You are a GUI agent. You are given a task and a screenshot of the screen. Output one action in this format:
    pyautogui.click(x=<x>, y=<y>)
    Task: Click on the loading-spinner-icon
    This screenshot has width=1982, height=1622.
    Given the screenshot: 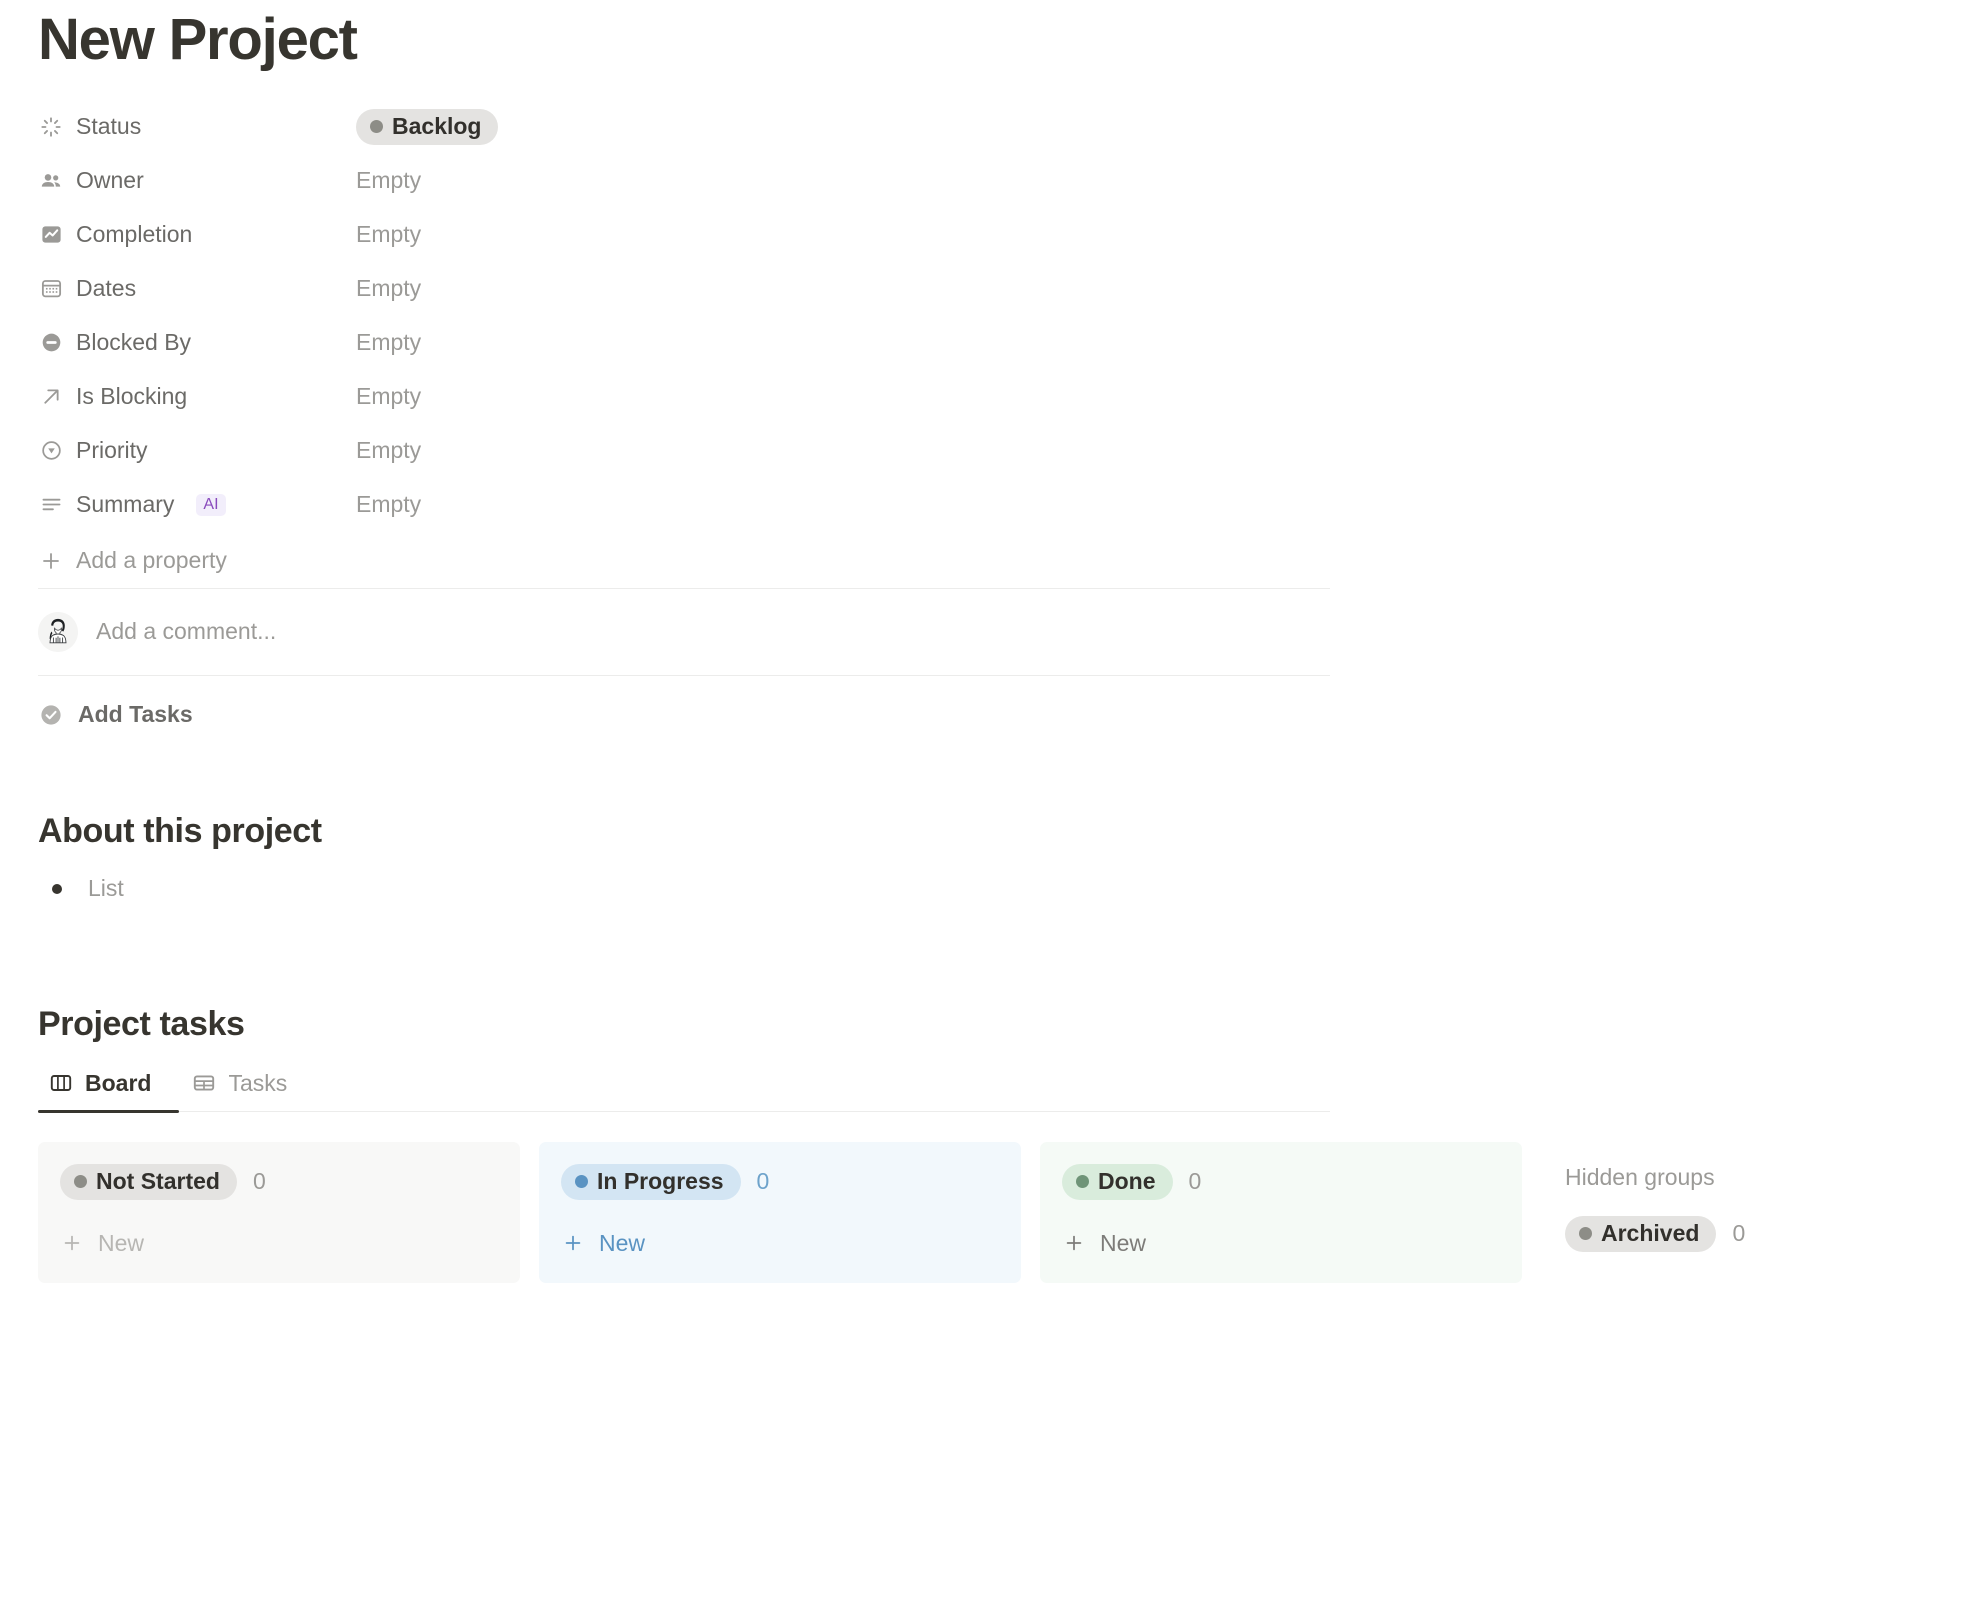 What is the action you would take?
    pyautogui.click(x=51, y=127)
    